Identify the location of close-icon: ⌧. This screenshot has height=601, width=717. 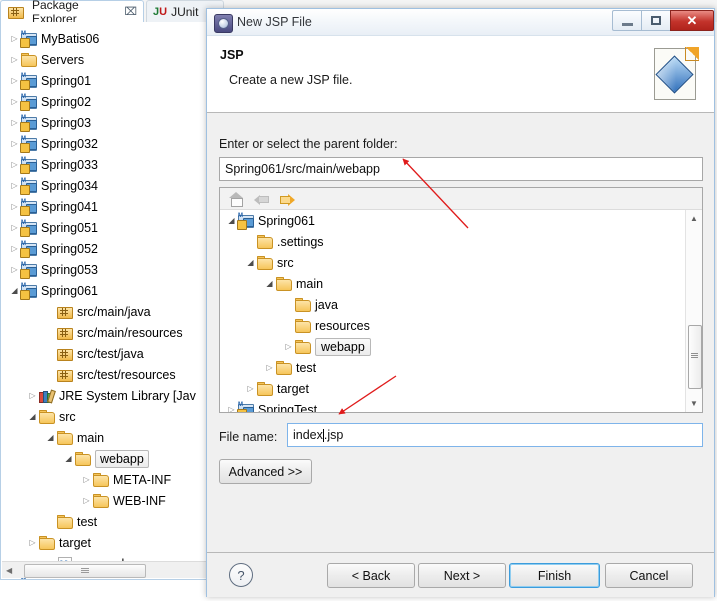
(130, 11).